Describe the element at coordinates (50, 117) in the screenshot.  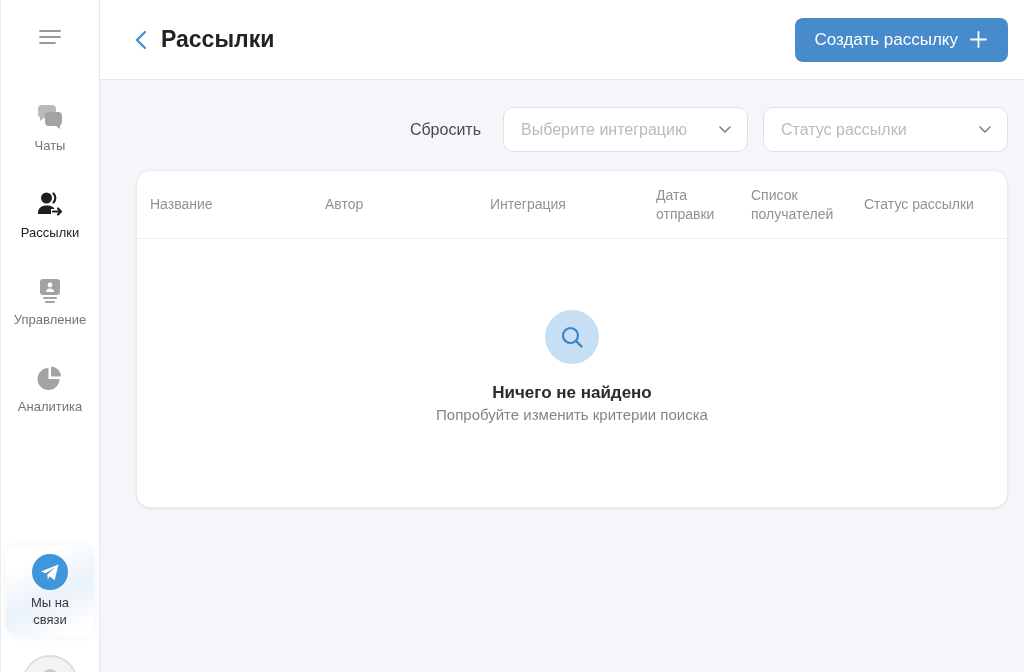
I see `speech-bubbles-icon` at that location.